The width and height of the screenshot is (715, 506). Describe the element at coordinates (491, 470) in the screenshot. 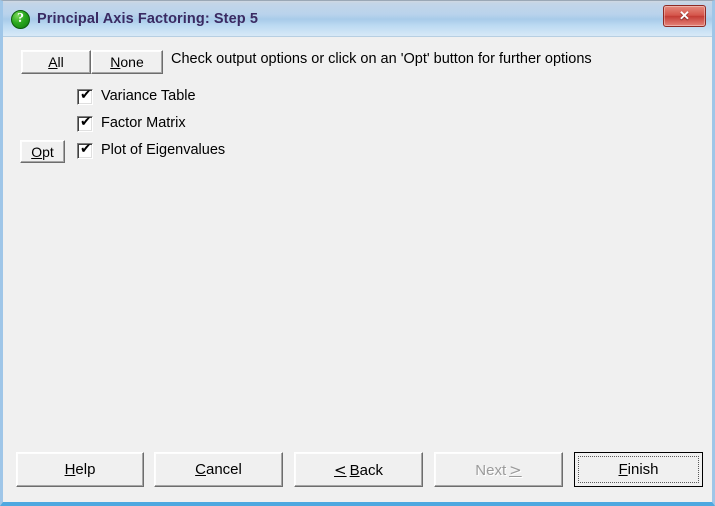

I see `next-button-label: Next` at that location.